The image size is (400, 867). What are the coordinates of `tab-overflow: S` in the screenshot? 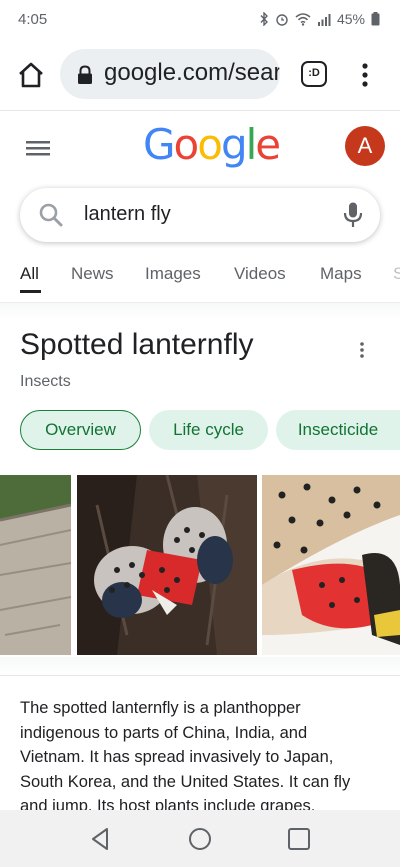 It's located at (396, 274).